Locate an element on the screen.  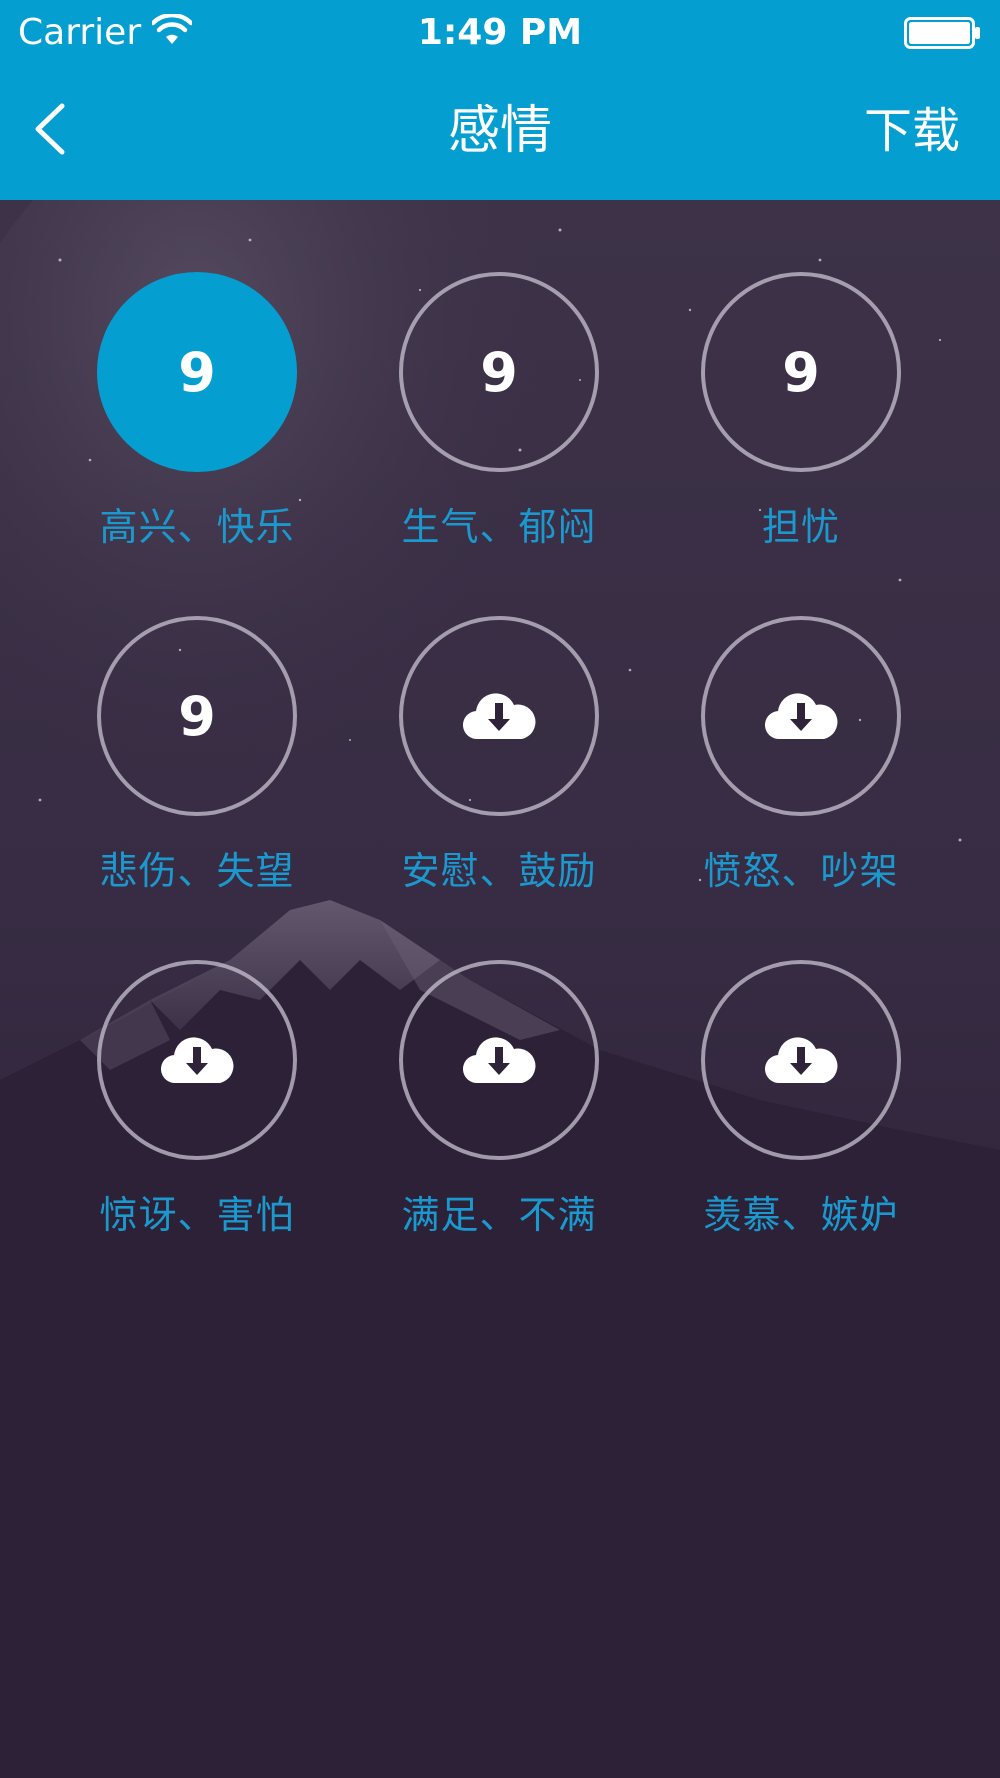
category-label: 高兴、快乐 is located at coordinates (197, 527).